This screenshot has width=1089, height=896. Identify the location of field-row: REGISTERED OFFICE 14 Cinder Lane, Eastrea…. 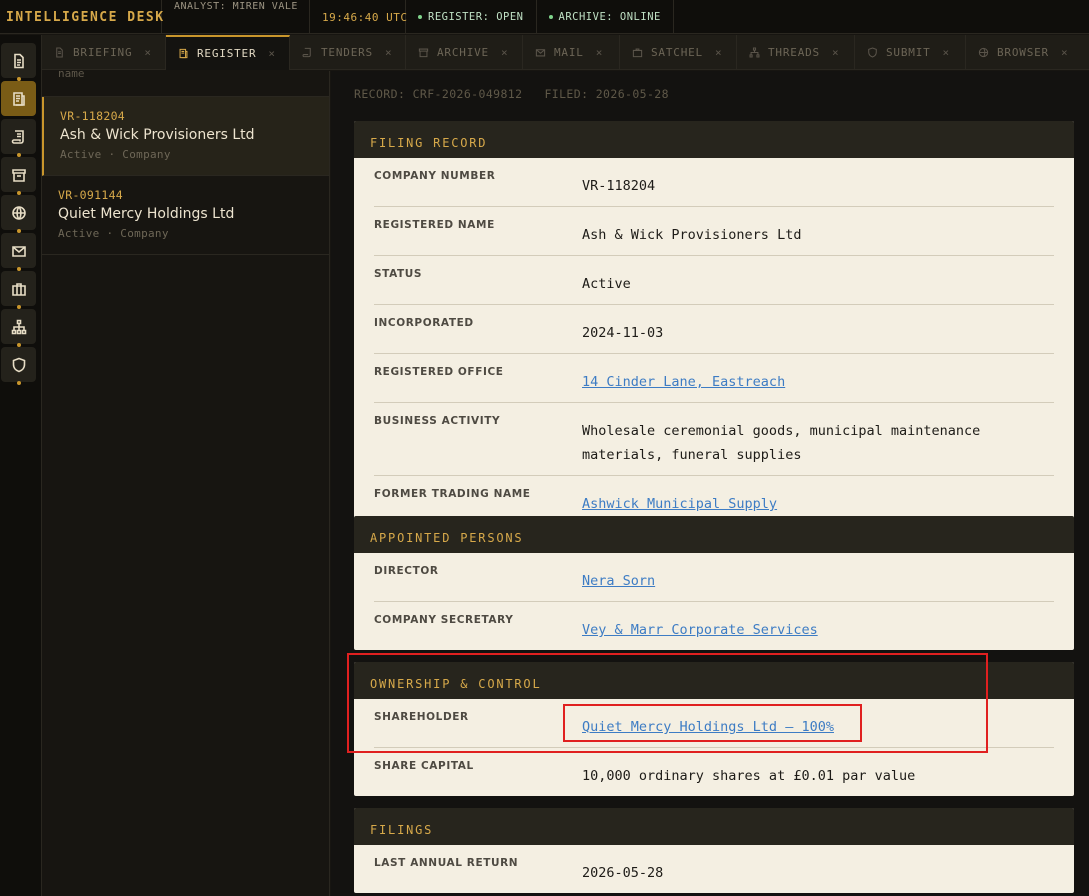
(714, 378).